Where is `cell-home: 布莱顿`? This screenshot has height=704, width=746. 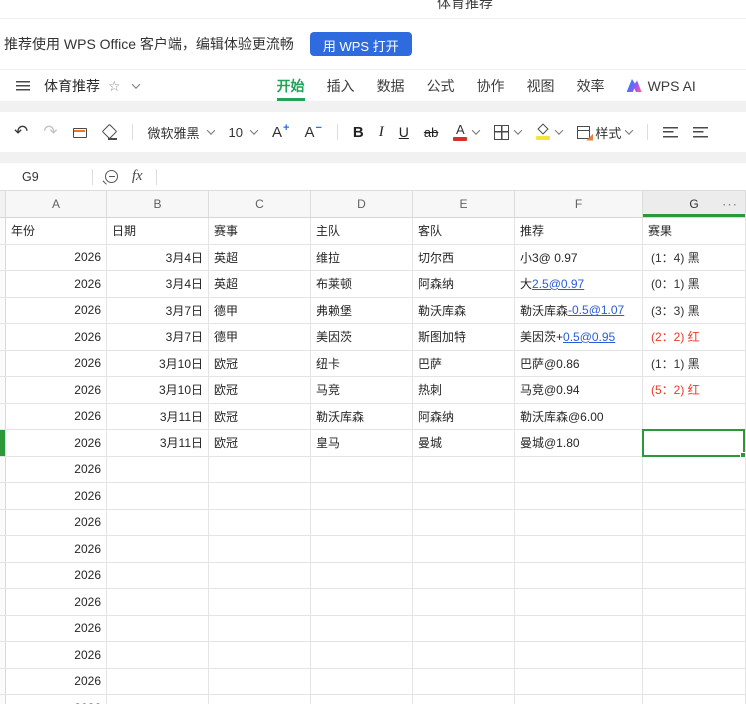 cell-home: 布莱顿 is located at coordinates (362, 284).